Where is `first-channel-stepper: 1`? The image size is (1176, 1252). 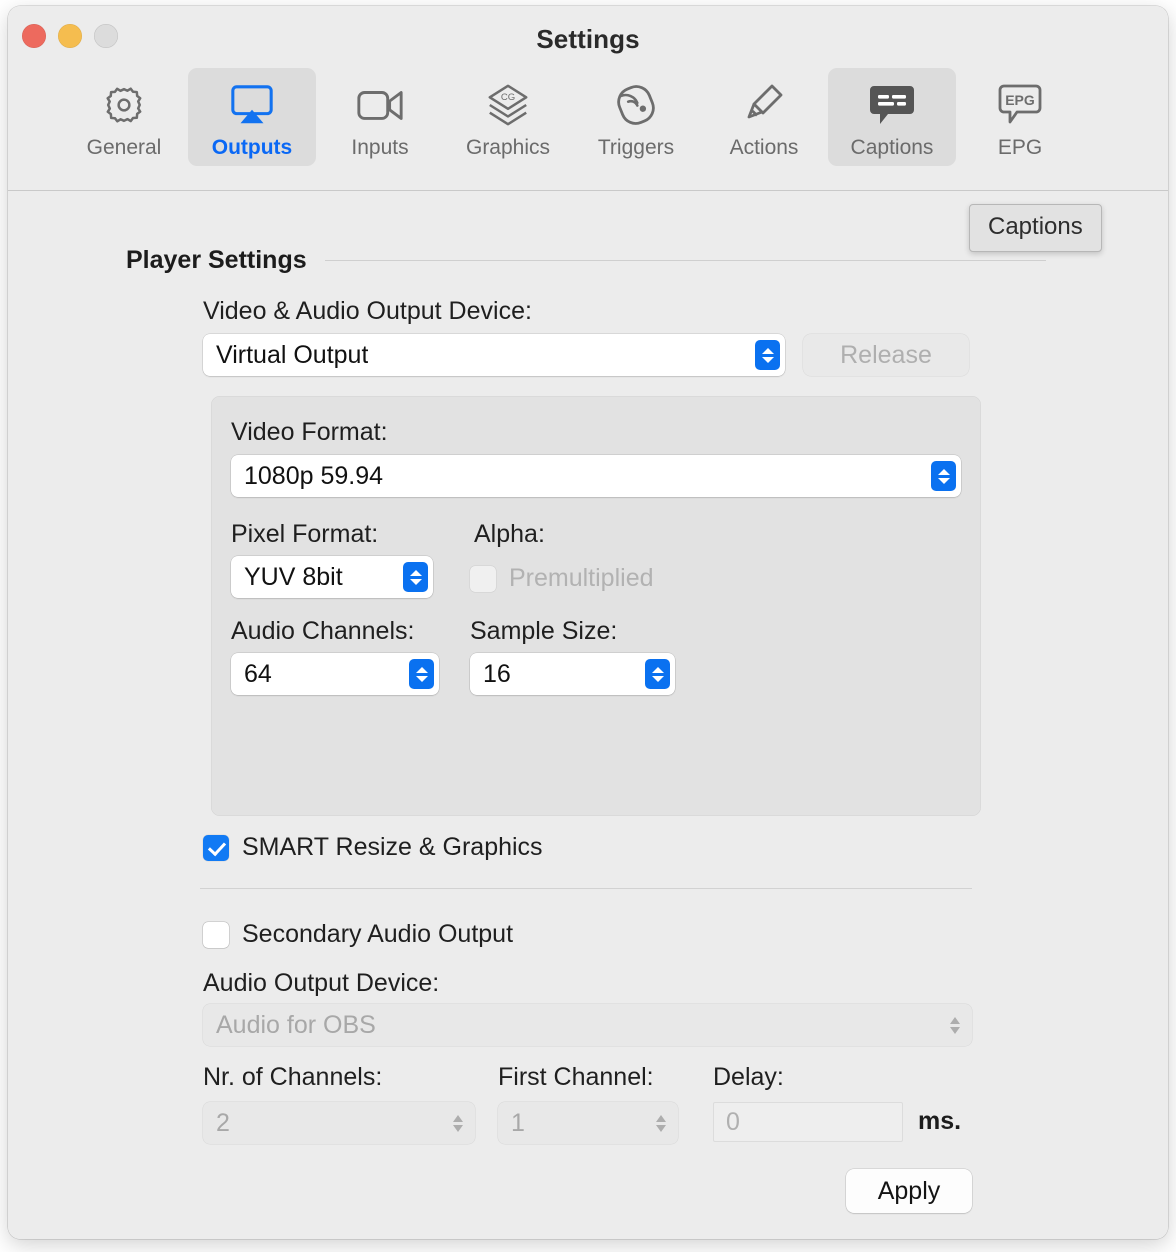
first-channel-stepper: 1 is located at coordinates (588, 1123).